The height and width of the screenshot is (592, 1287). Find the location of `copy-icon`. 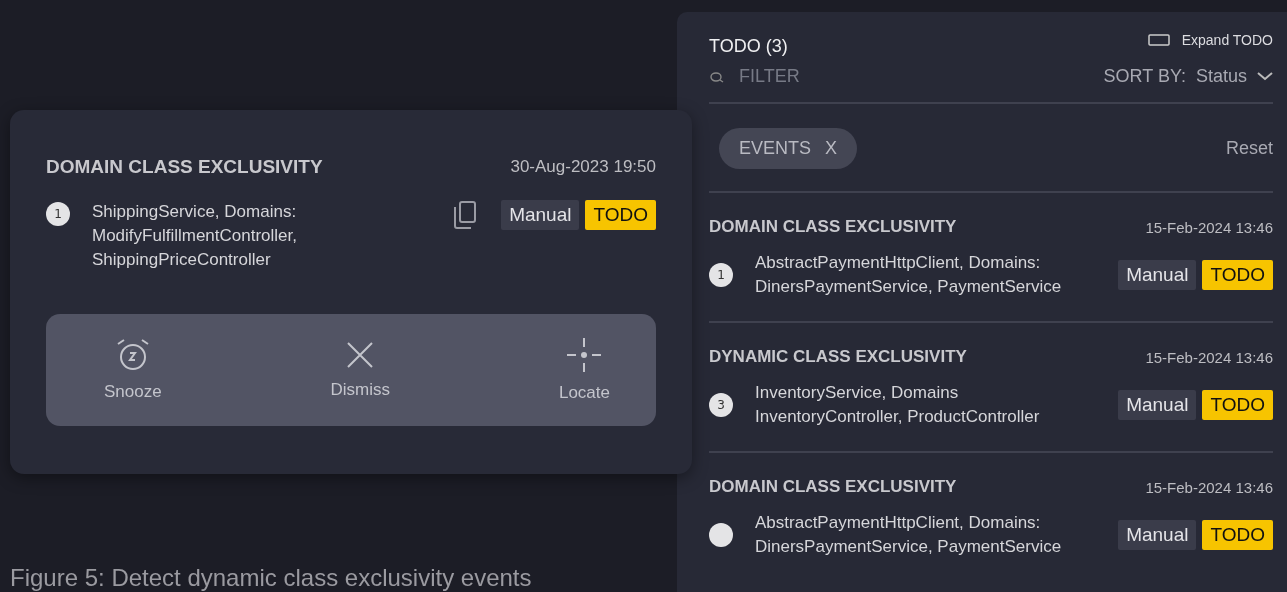

copy-icon is located at coordinates (465, 215).